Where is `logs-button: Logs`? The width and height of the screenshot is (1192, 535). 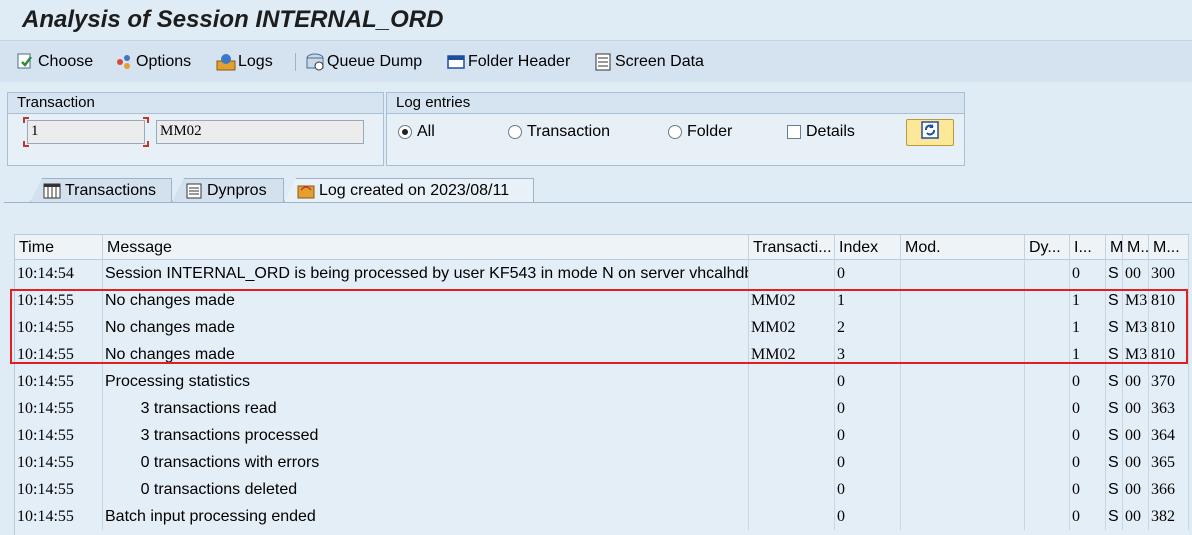 logs-button: Logs is located at coordinates (244, 62).